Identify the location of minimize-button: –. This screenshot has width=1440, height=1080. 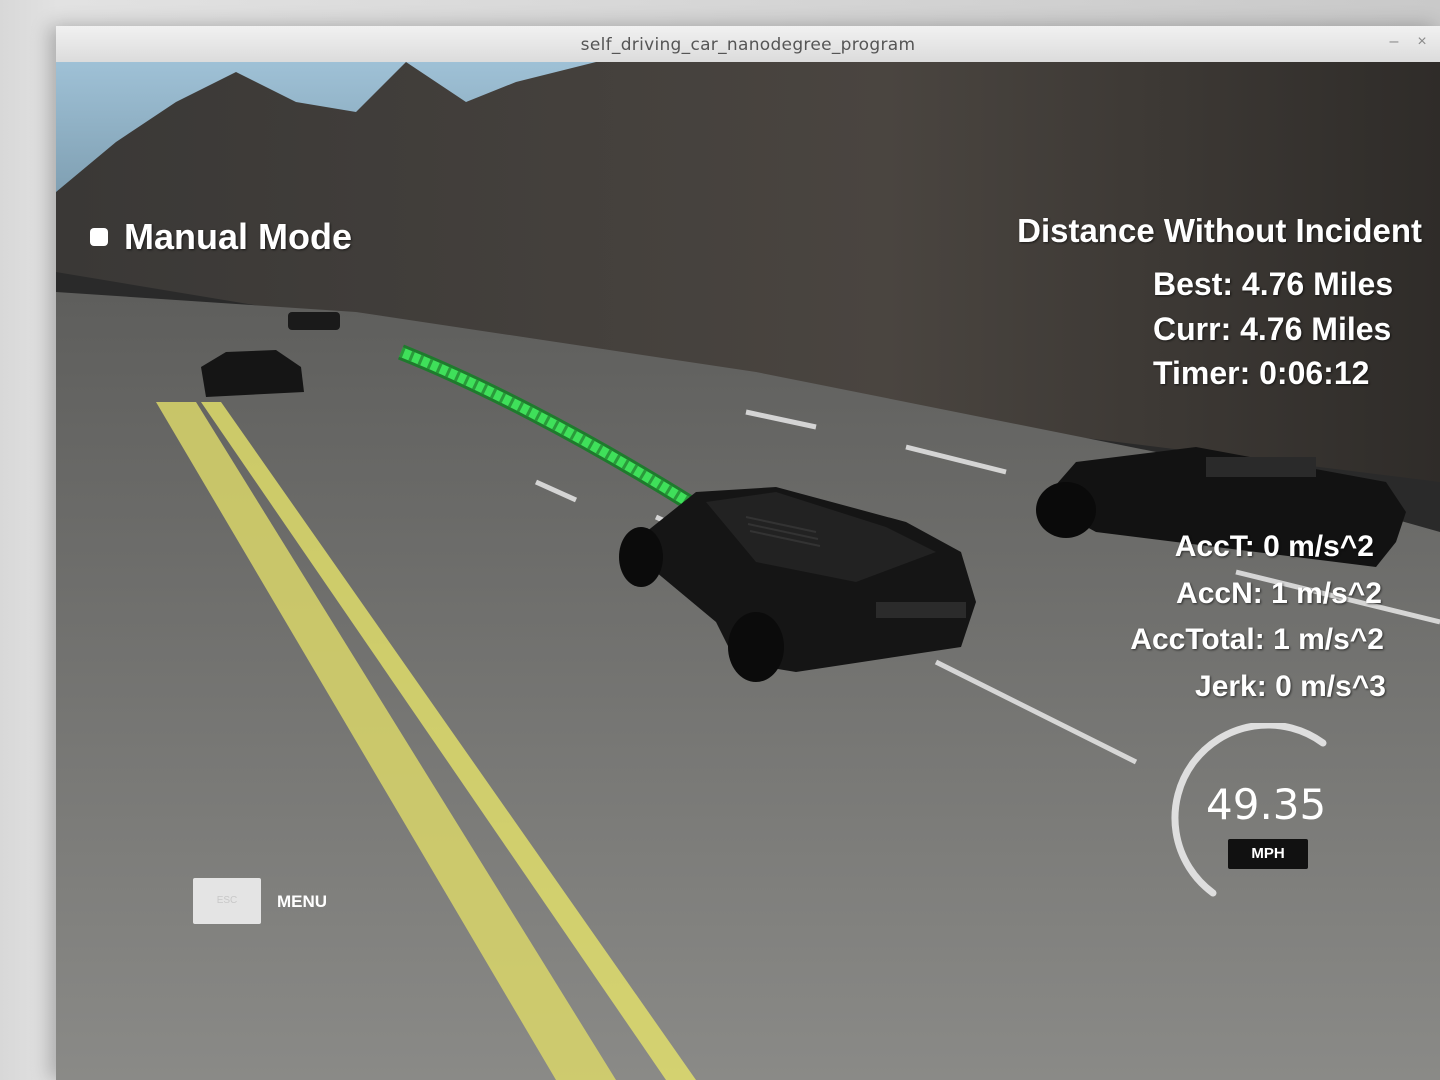
(1394, 42).